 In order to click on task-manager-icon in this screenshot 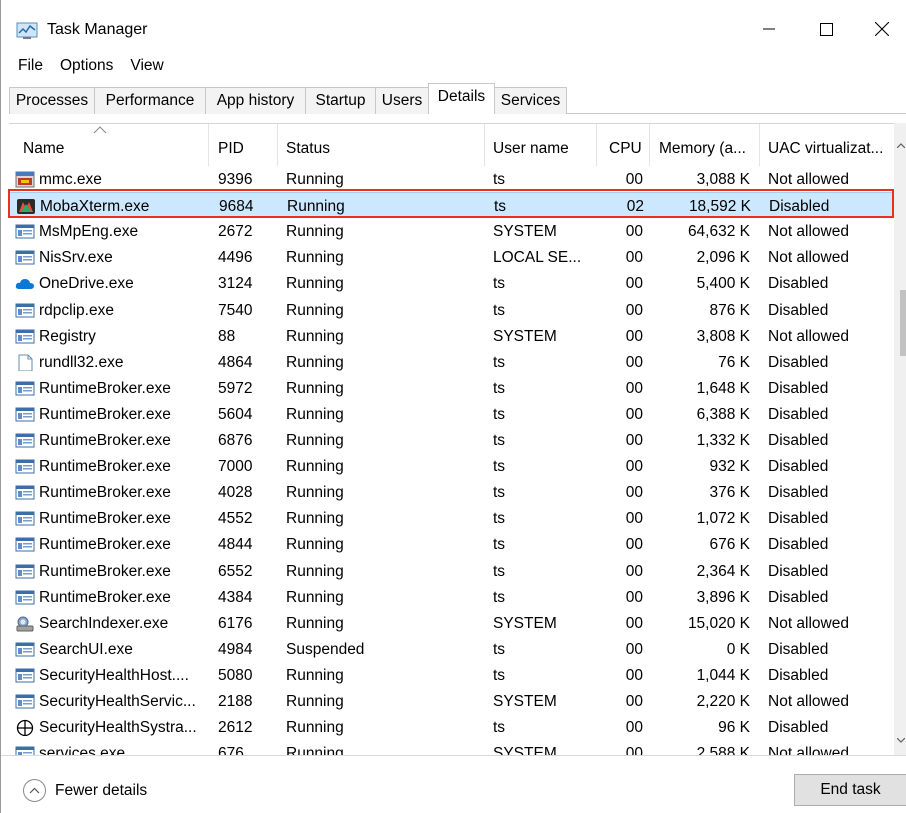, I will do `click(27, 30)`.